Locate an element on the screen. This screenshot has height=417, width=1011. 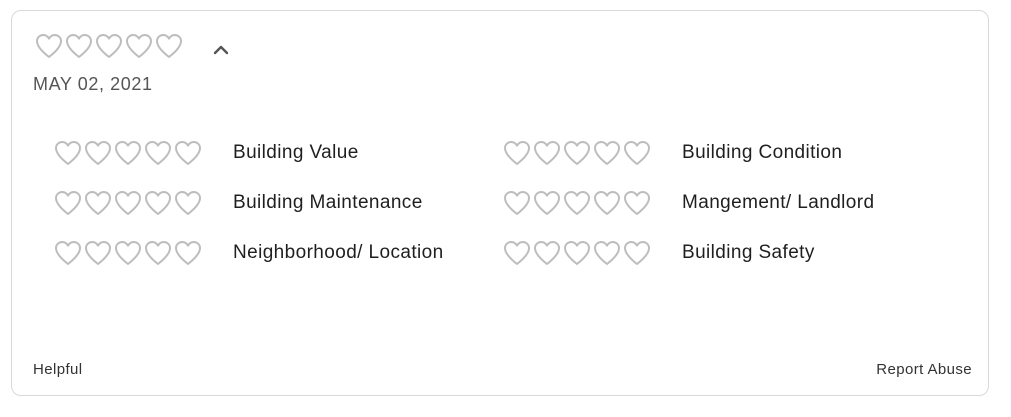
overall-rating is located at coordinates (109, 46).